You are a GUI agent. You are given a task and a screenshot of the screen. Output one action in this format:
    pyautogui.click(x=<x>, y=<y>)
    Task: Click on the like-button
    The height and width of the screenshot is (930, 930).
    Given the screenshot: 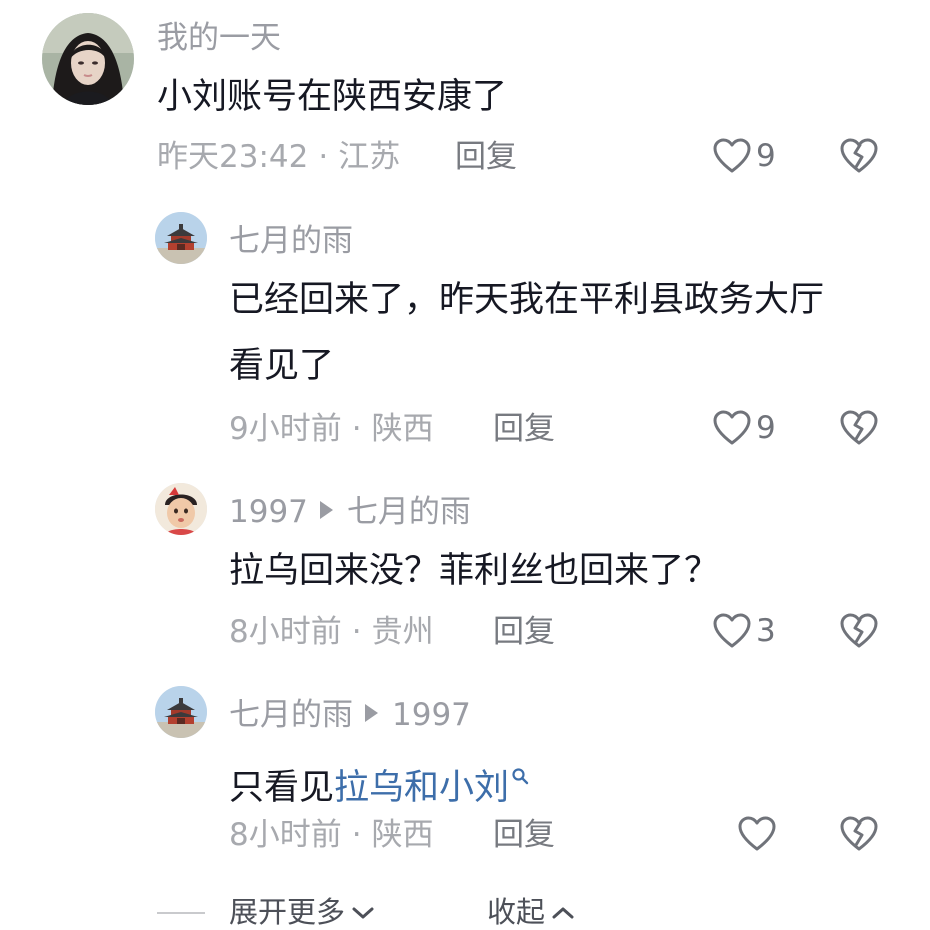 What is the action you would take?
    pyautogui.click(x=759, y=834)
    